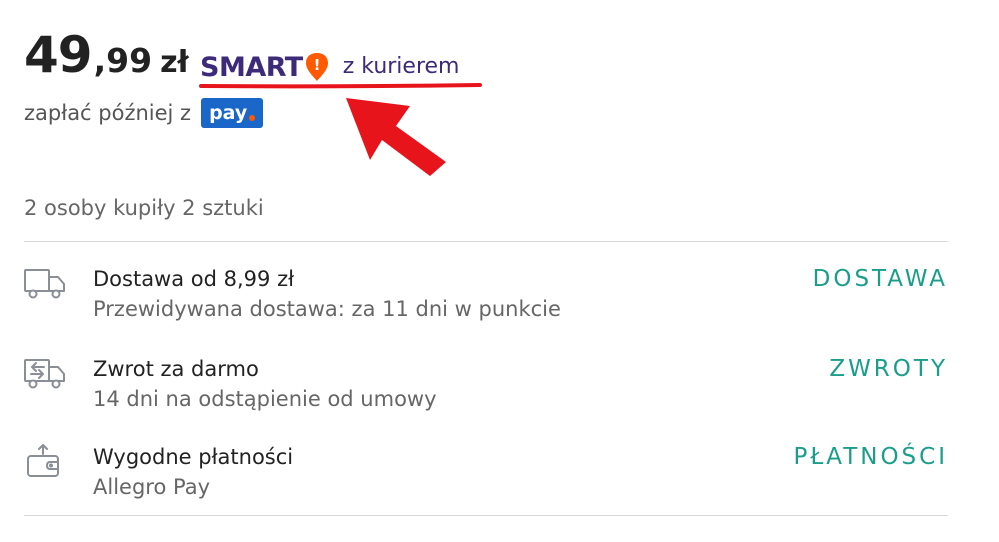  I want to click on payments-link: PŁATNOŚCI, so click(870, 457).